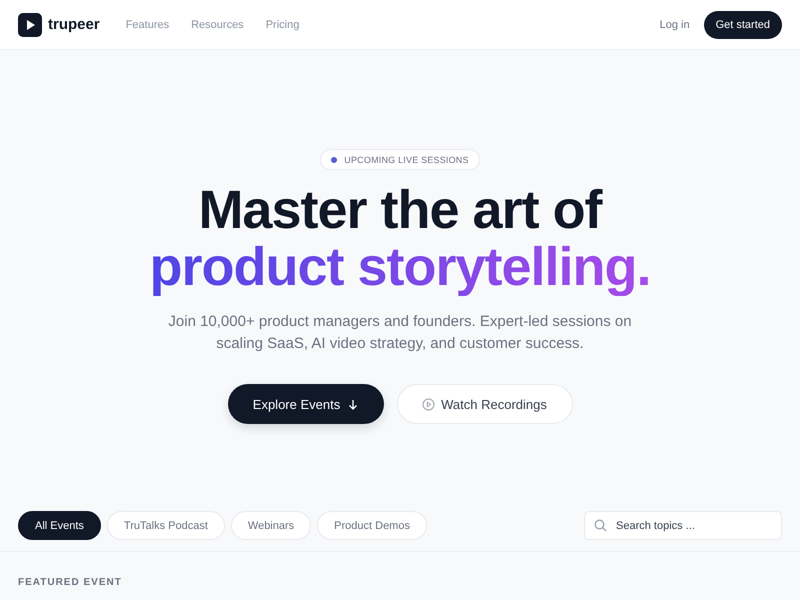 This screenshot has height=600, width=800. What do you see at coordinates (400, 333) in the screenshot?
I see `hero-subtitle: Join 10,000+ product managers and founders. Expert-led sessions on scaling SaaS, AI video strategy, and customer success.` at bounding box center [400, 333].